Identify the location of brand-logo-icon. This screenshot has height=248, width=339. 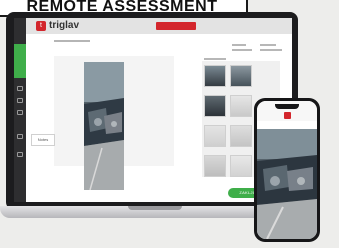
(287, 115).